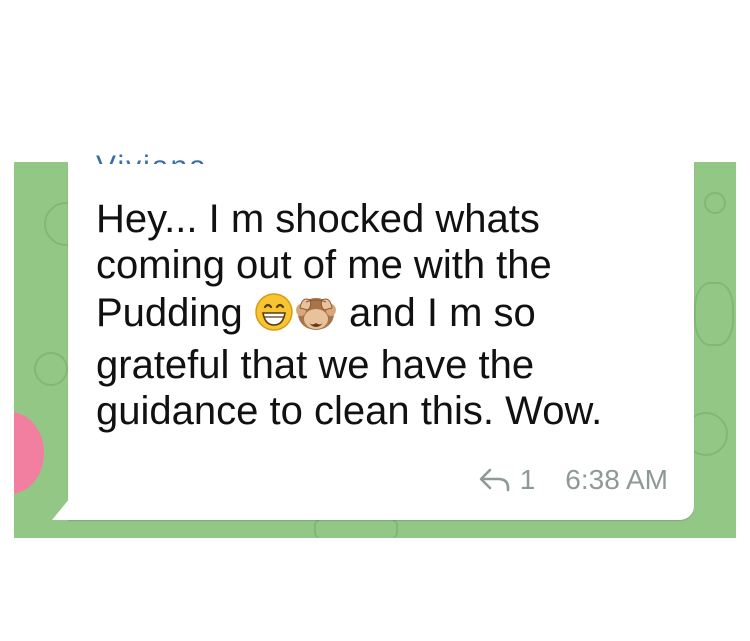 Image resolution: width=750 pixels, height=641 pixels. I want to click on message-meta: 1 6:38 AM, so click(573, 480).